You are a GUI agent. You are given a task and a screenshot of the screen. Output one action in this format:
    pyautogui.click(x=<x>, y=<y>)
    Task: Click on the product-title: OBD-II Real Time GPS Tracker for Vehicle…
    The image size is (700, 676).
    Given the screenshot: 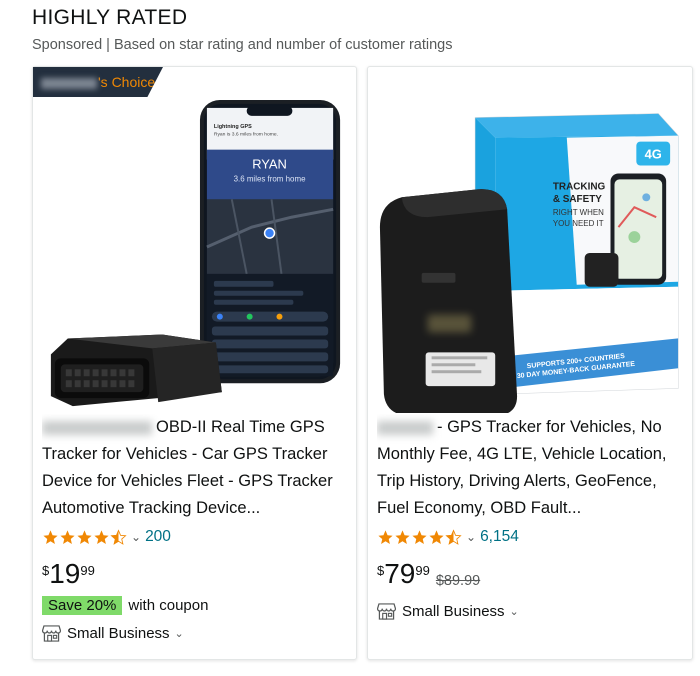 What is the action you would take?
    pyautogui.click(x=197, y=468)
    